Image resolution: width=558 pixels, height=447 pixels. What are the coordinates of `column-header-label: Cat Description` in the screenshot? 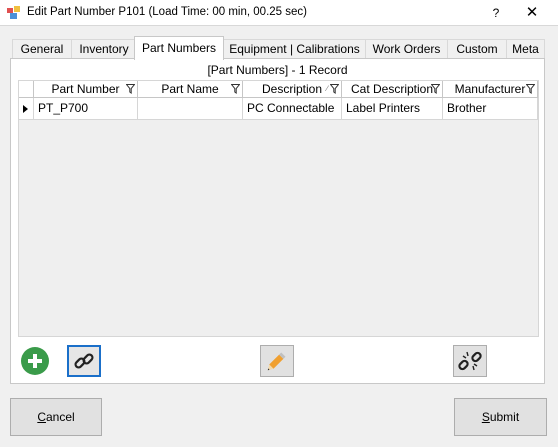 It's located at (392, 89).